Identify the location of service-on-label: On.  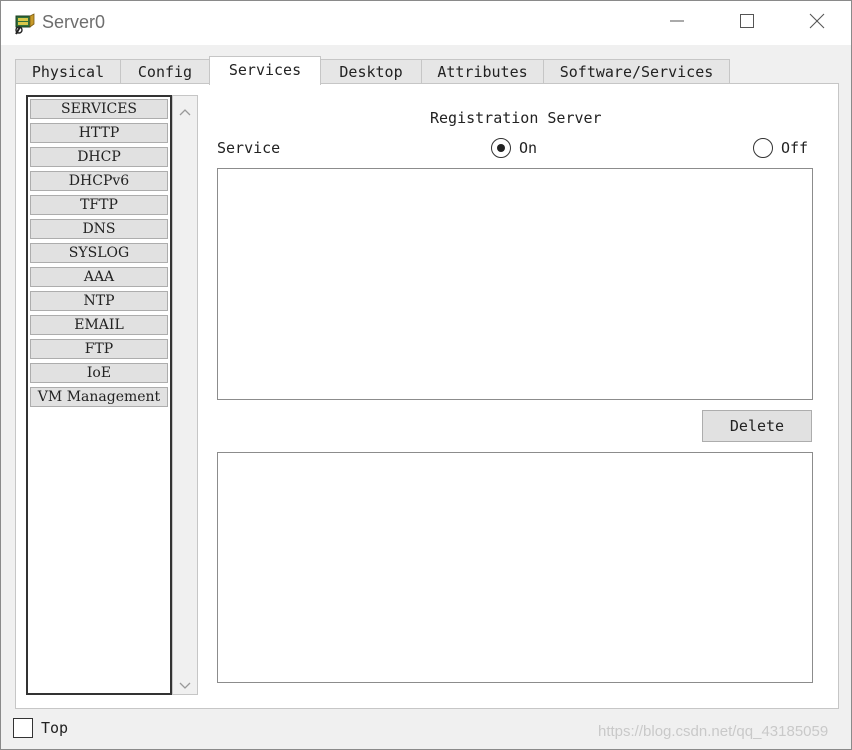
(528, 148).